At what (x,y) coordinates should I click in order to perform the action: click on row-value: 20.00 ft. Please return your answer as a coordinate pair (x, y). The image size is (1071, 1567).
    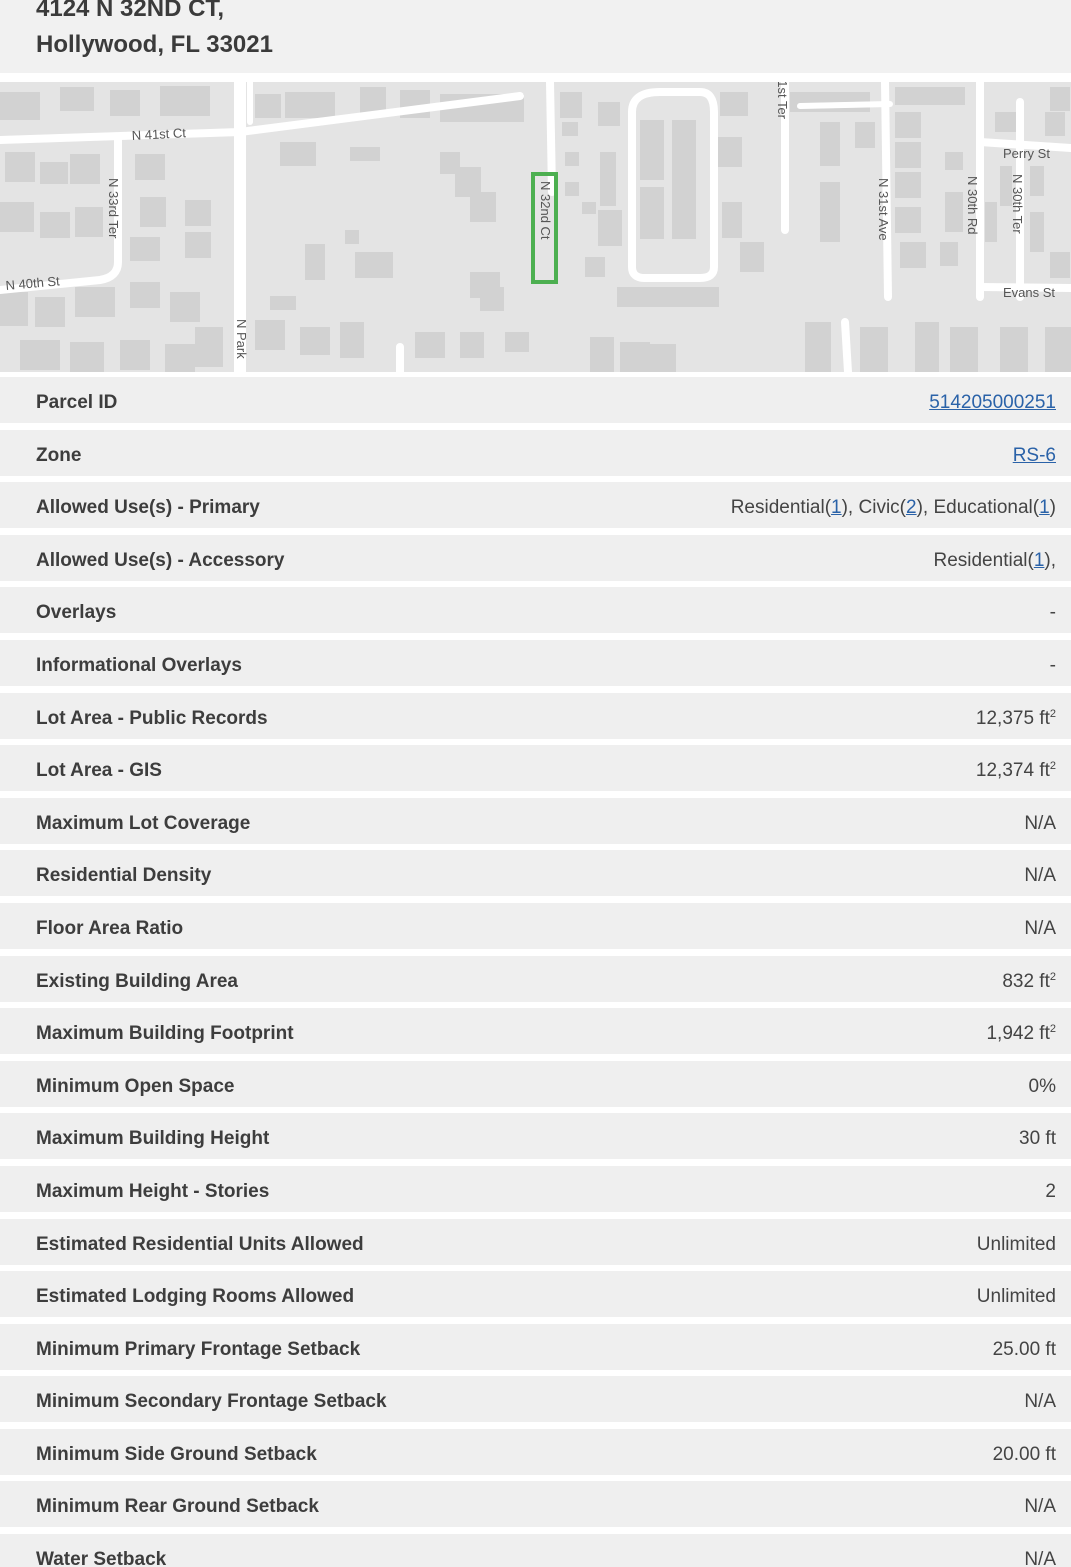
    Looking at the image, I should click on (1024, 1455).